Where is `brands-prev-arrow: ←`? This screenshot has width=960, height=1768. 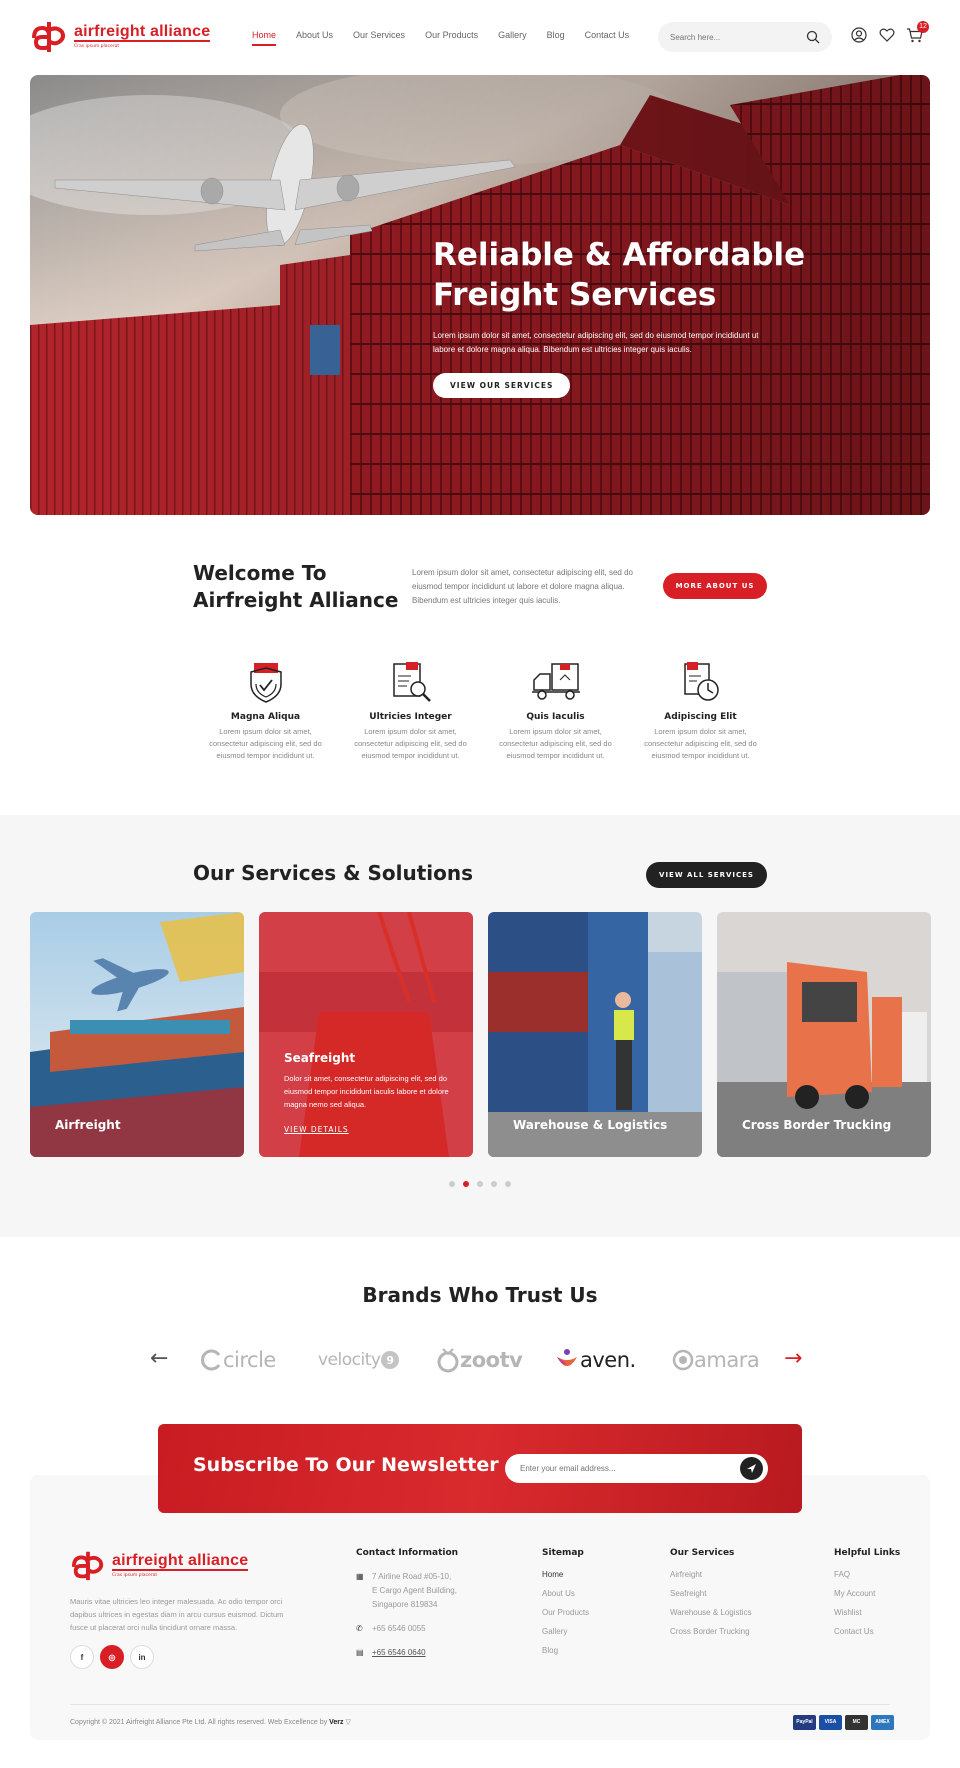 brands-prev-arrow: ← is located at coordinates (159, 1359).